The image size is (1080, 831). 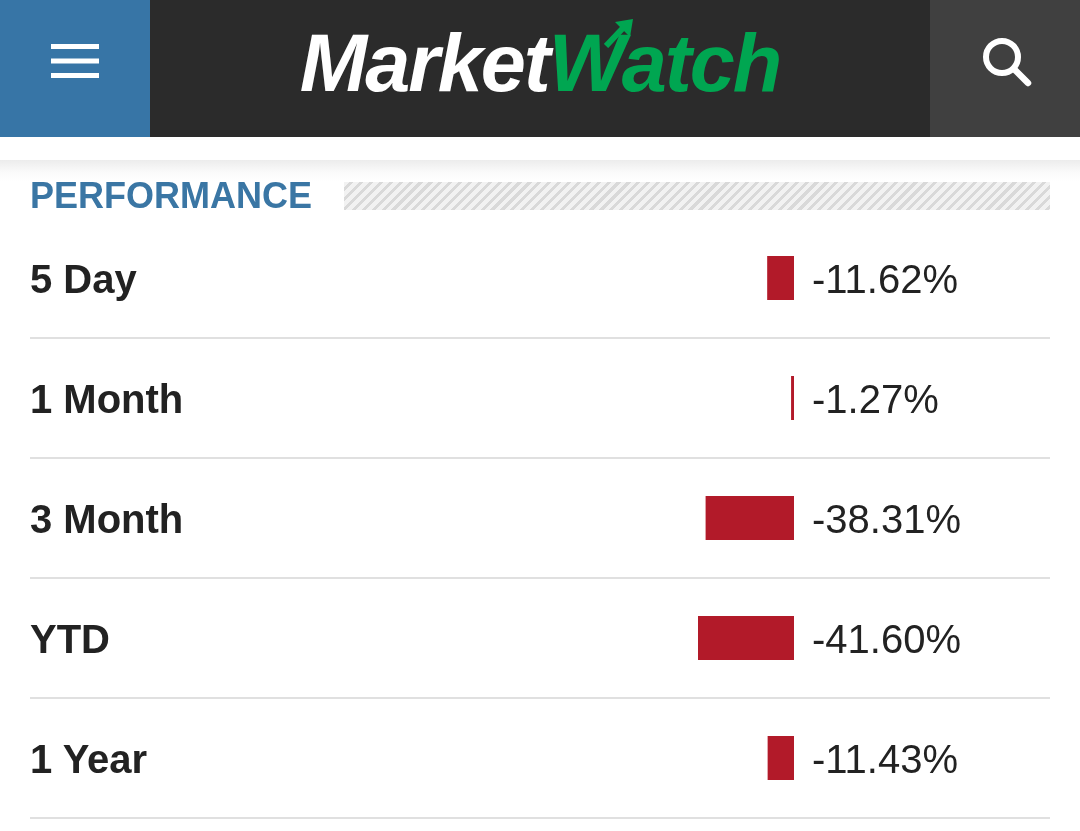 What do you see at coordinates (885, 759) in the screenshot?
I see `percent-change: -11.43%` at bounding box center [885, 759].